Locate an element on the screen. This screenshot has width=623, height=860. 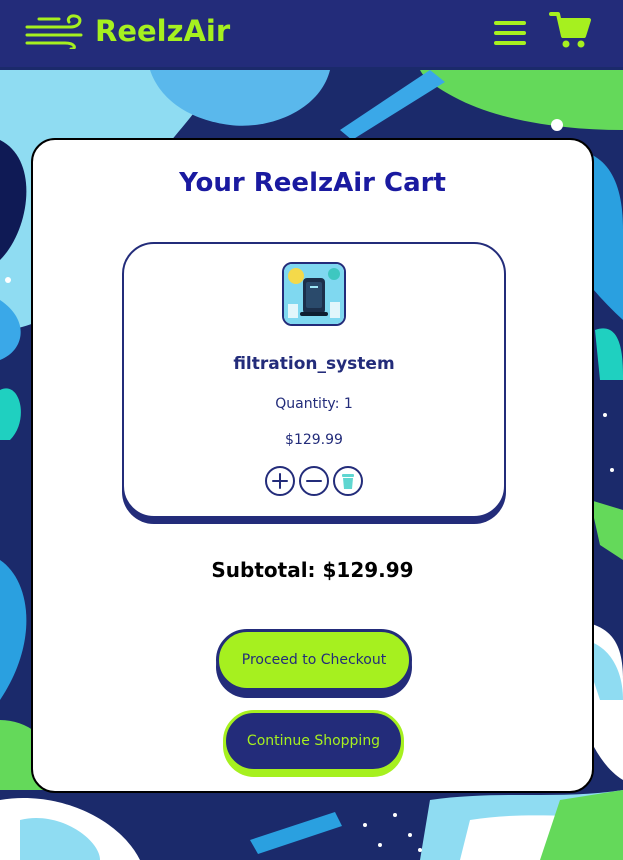
trash-icon is located at coordinates (348, 481).